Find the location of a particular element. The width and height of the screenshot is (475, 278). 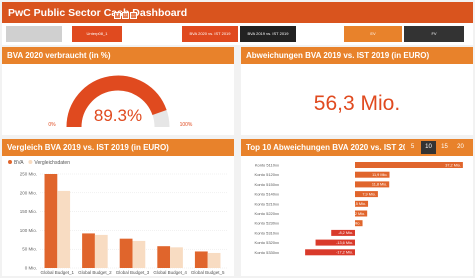

bar-value-label: -17,2 Mio. is located at coordinates (344, 253).